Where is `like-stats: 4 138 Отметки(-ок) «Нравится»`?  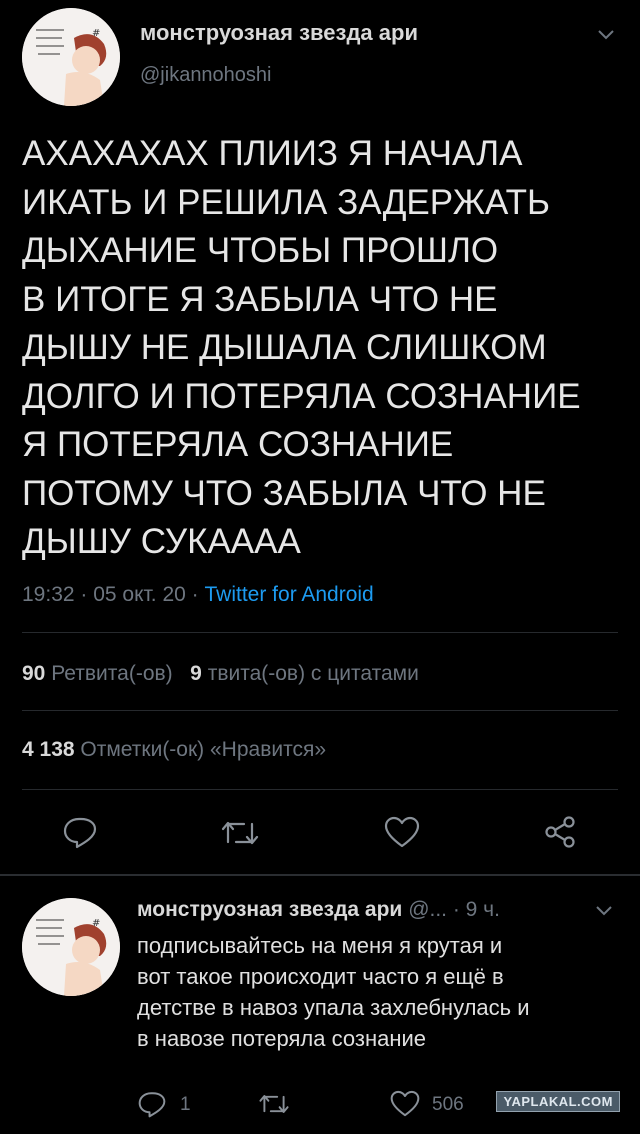
like-stats: 4 138 Отметки(-ок) «Нравится» is located at coordinates (174, 750).